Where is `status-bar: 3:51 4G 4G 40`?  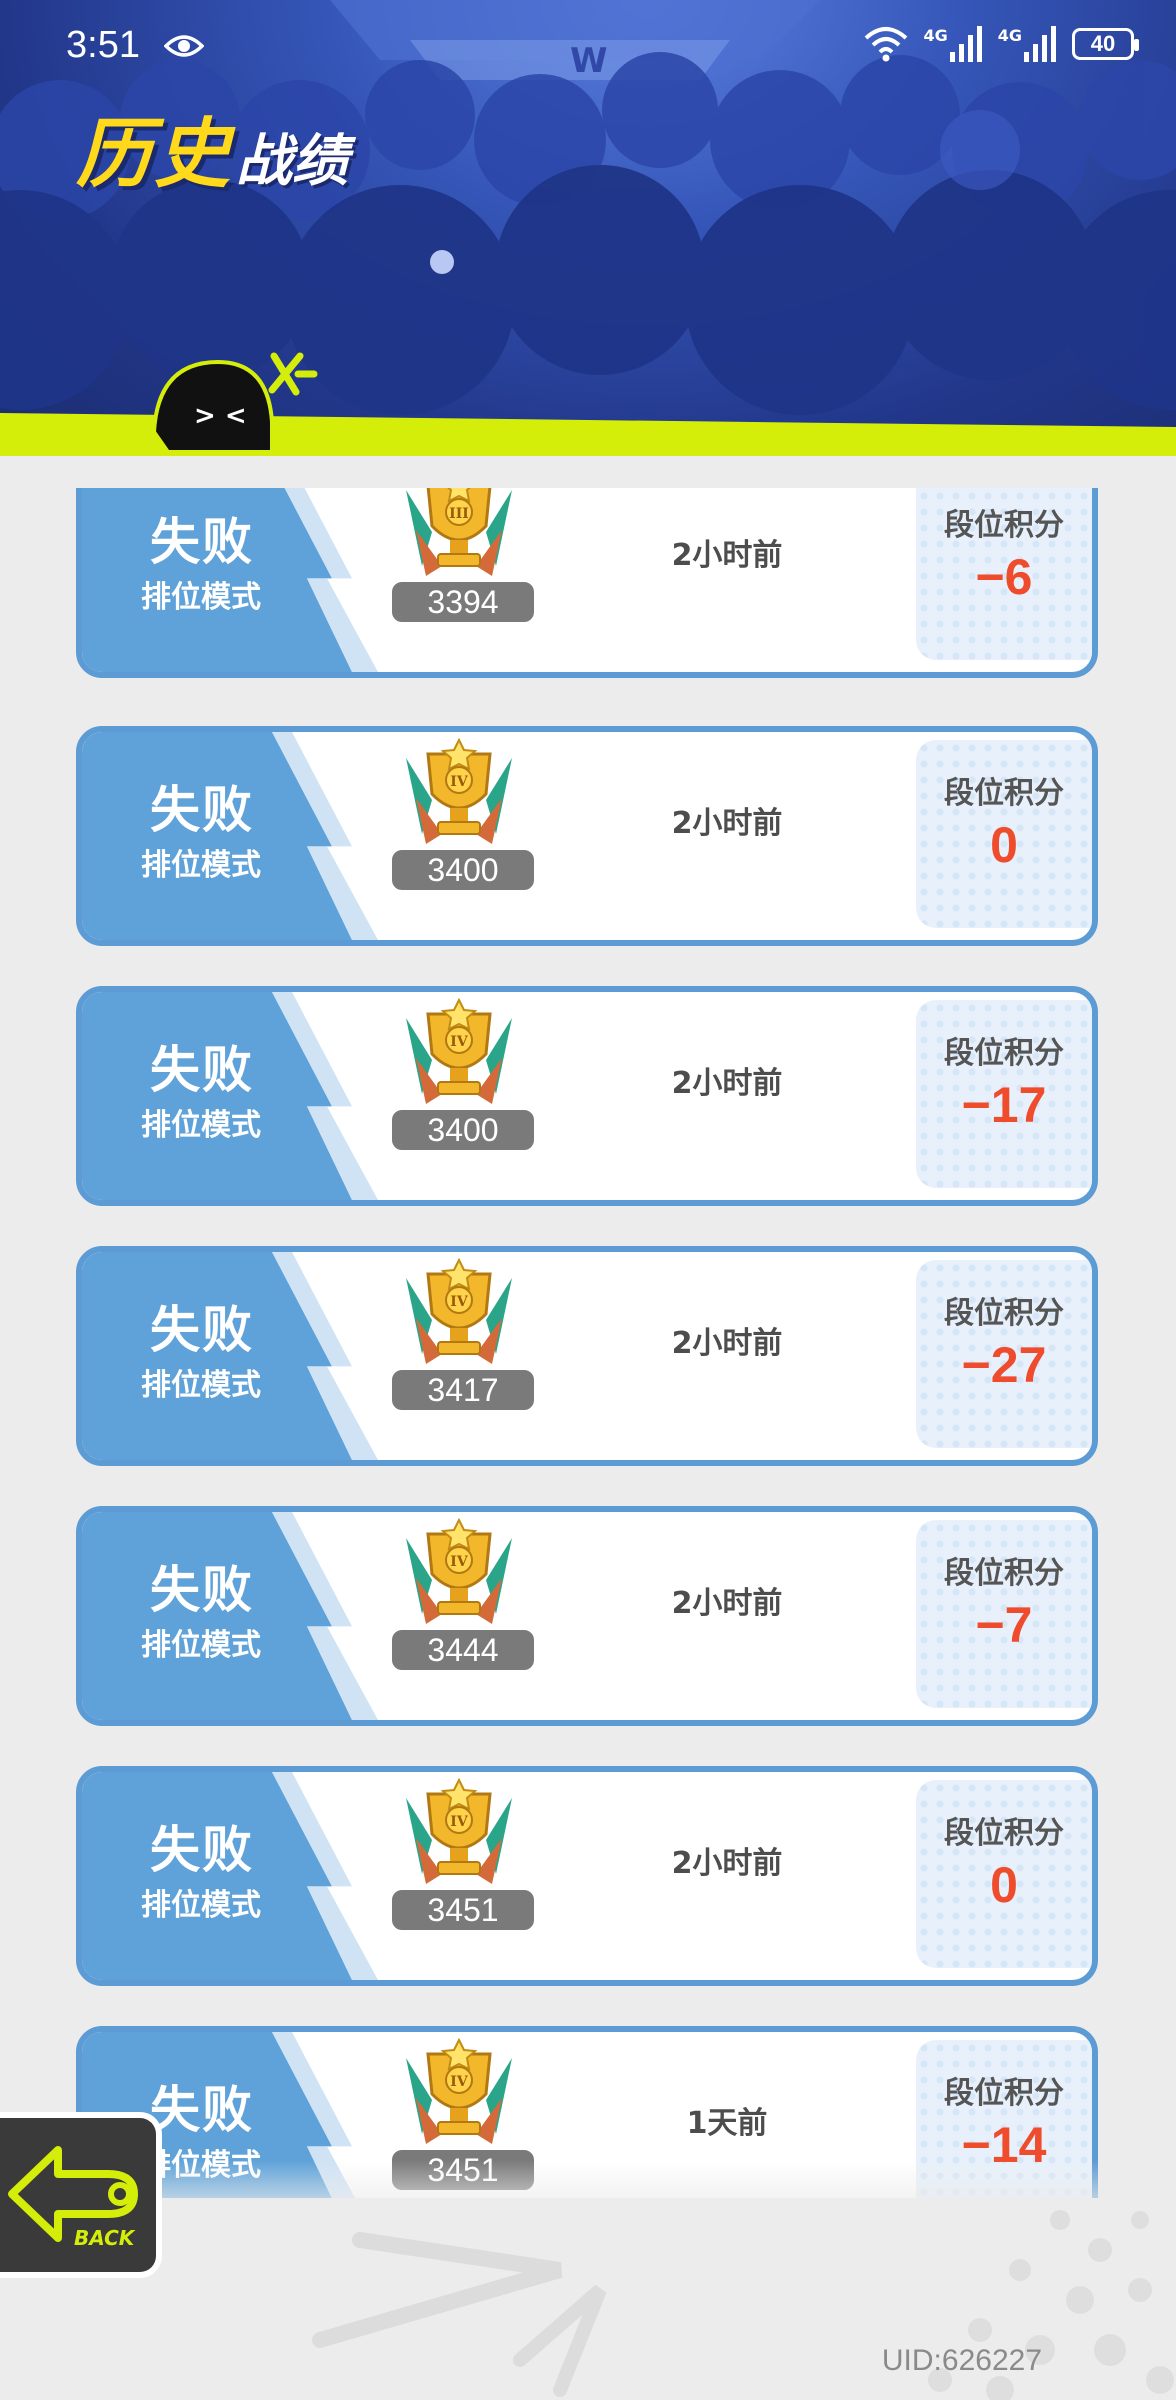
status-bar: 3:51 4G 4G 40 is located at coordinates (588, 48).